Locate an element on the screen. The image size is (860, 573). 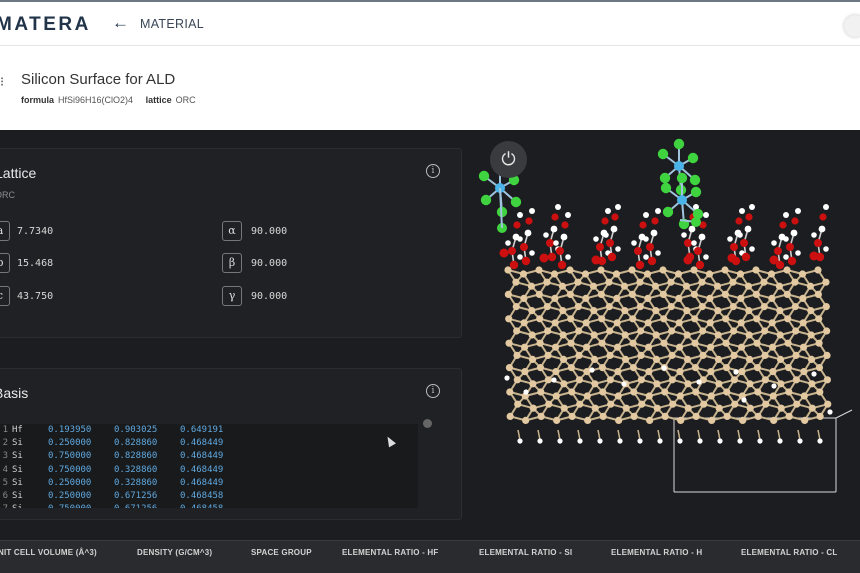
stat-ratio-hf: ELEMENTAL RATIO - HF is located at coordinates (390, 552).